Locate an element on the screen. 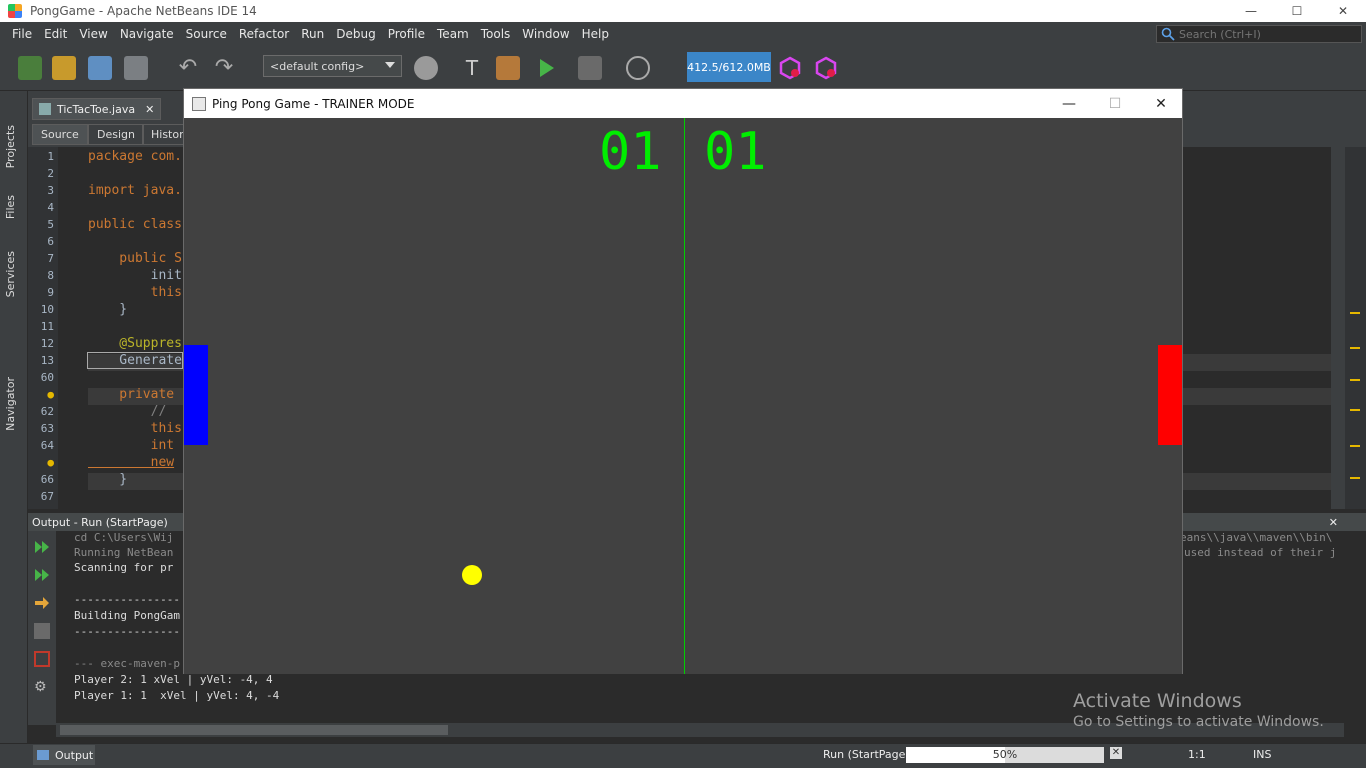 This screenshot has height=768, width=1366. line-number: 6 is located at coordinates (50, 241).